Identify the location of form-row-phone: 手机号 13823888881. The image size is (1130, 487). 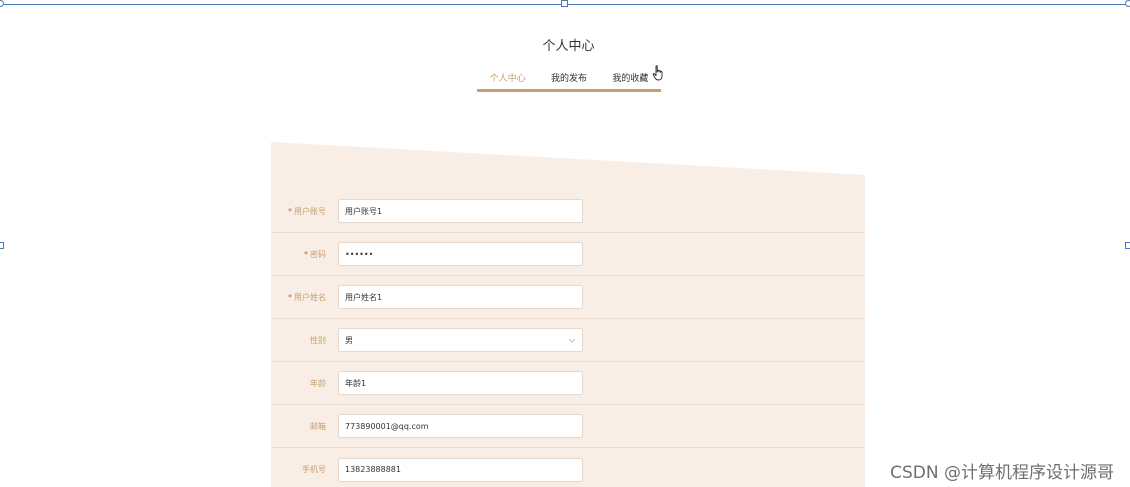
(568, 467).